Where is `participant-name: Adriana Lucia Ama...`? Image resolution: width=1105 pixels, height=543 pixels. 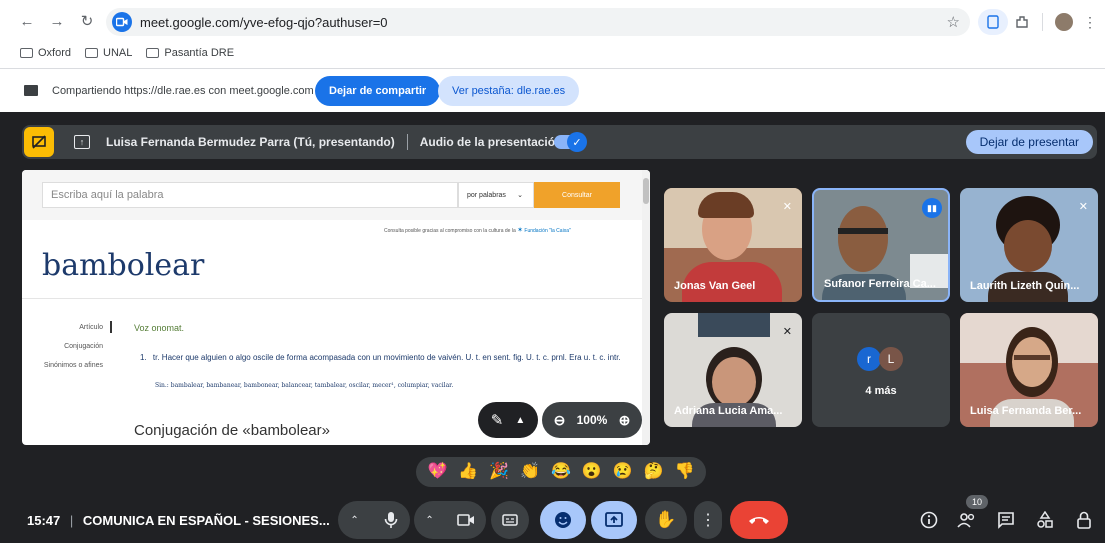 participant-name: Adriana Lucia Ama... is located at coordinates (728, 411).